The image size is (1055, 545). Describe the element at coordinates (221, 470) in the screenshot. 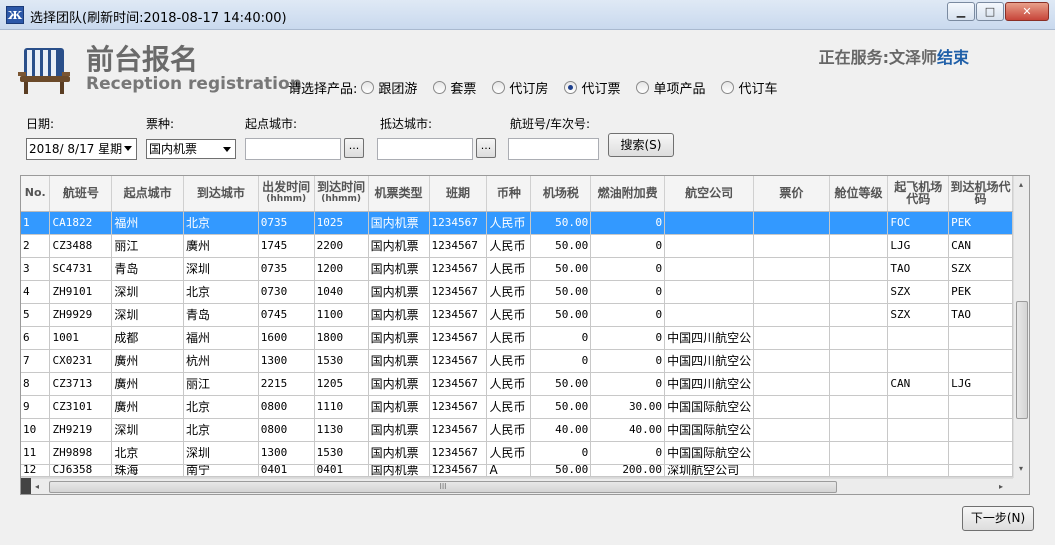

I see `cell-to: 南宁` at that location.